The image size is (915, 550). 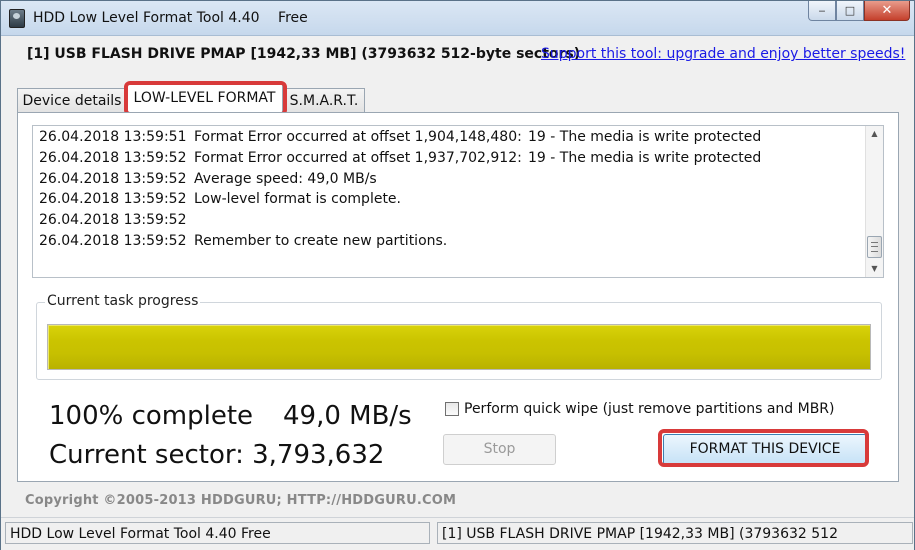 I want to click on scroll-up-icon: ▲, so click(x=874, y=134).